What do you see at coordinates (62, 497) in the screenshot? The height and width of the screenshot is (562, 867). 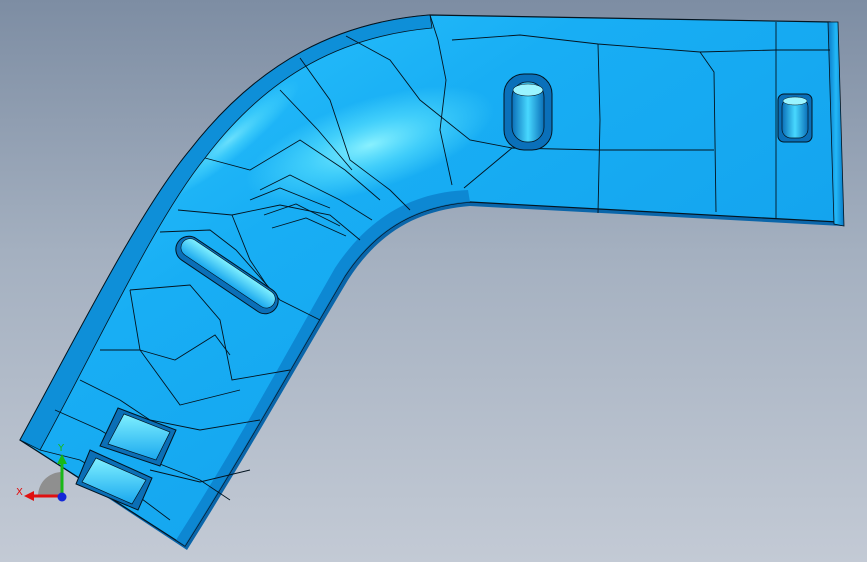 I see `z-axis-dot` at bounding box center [62, 497].